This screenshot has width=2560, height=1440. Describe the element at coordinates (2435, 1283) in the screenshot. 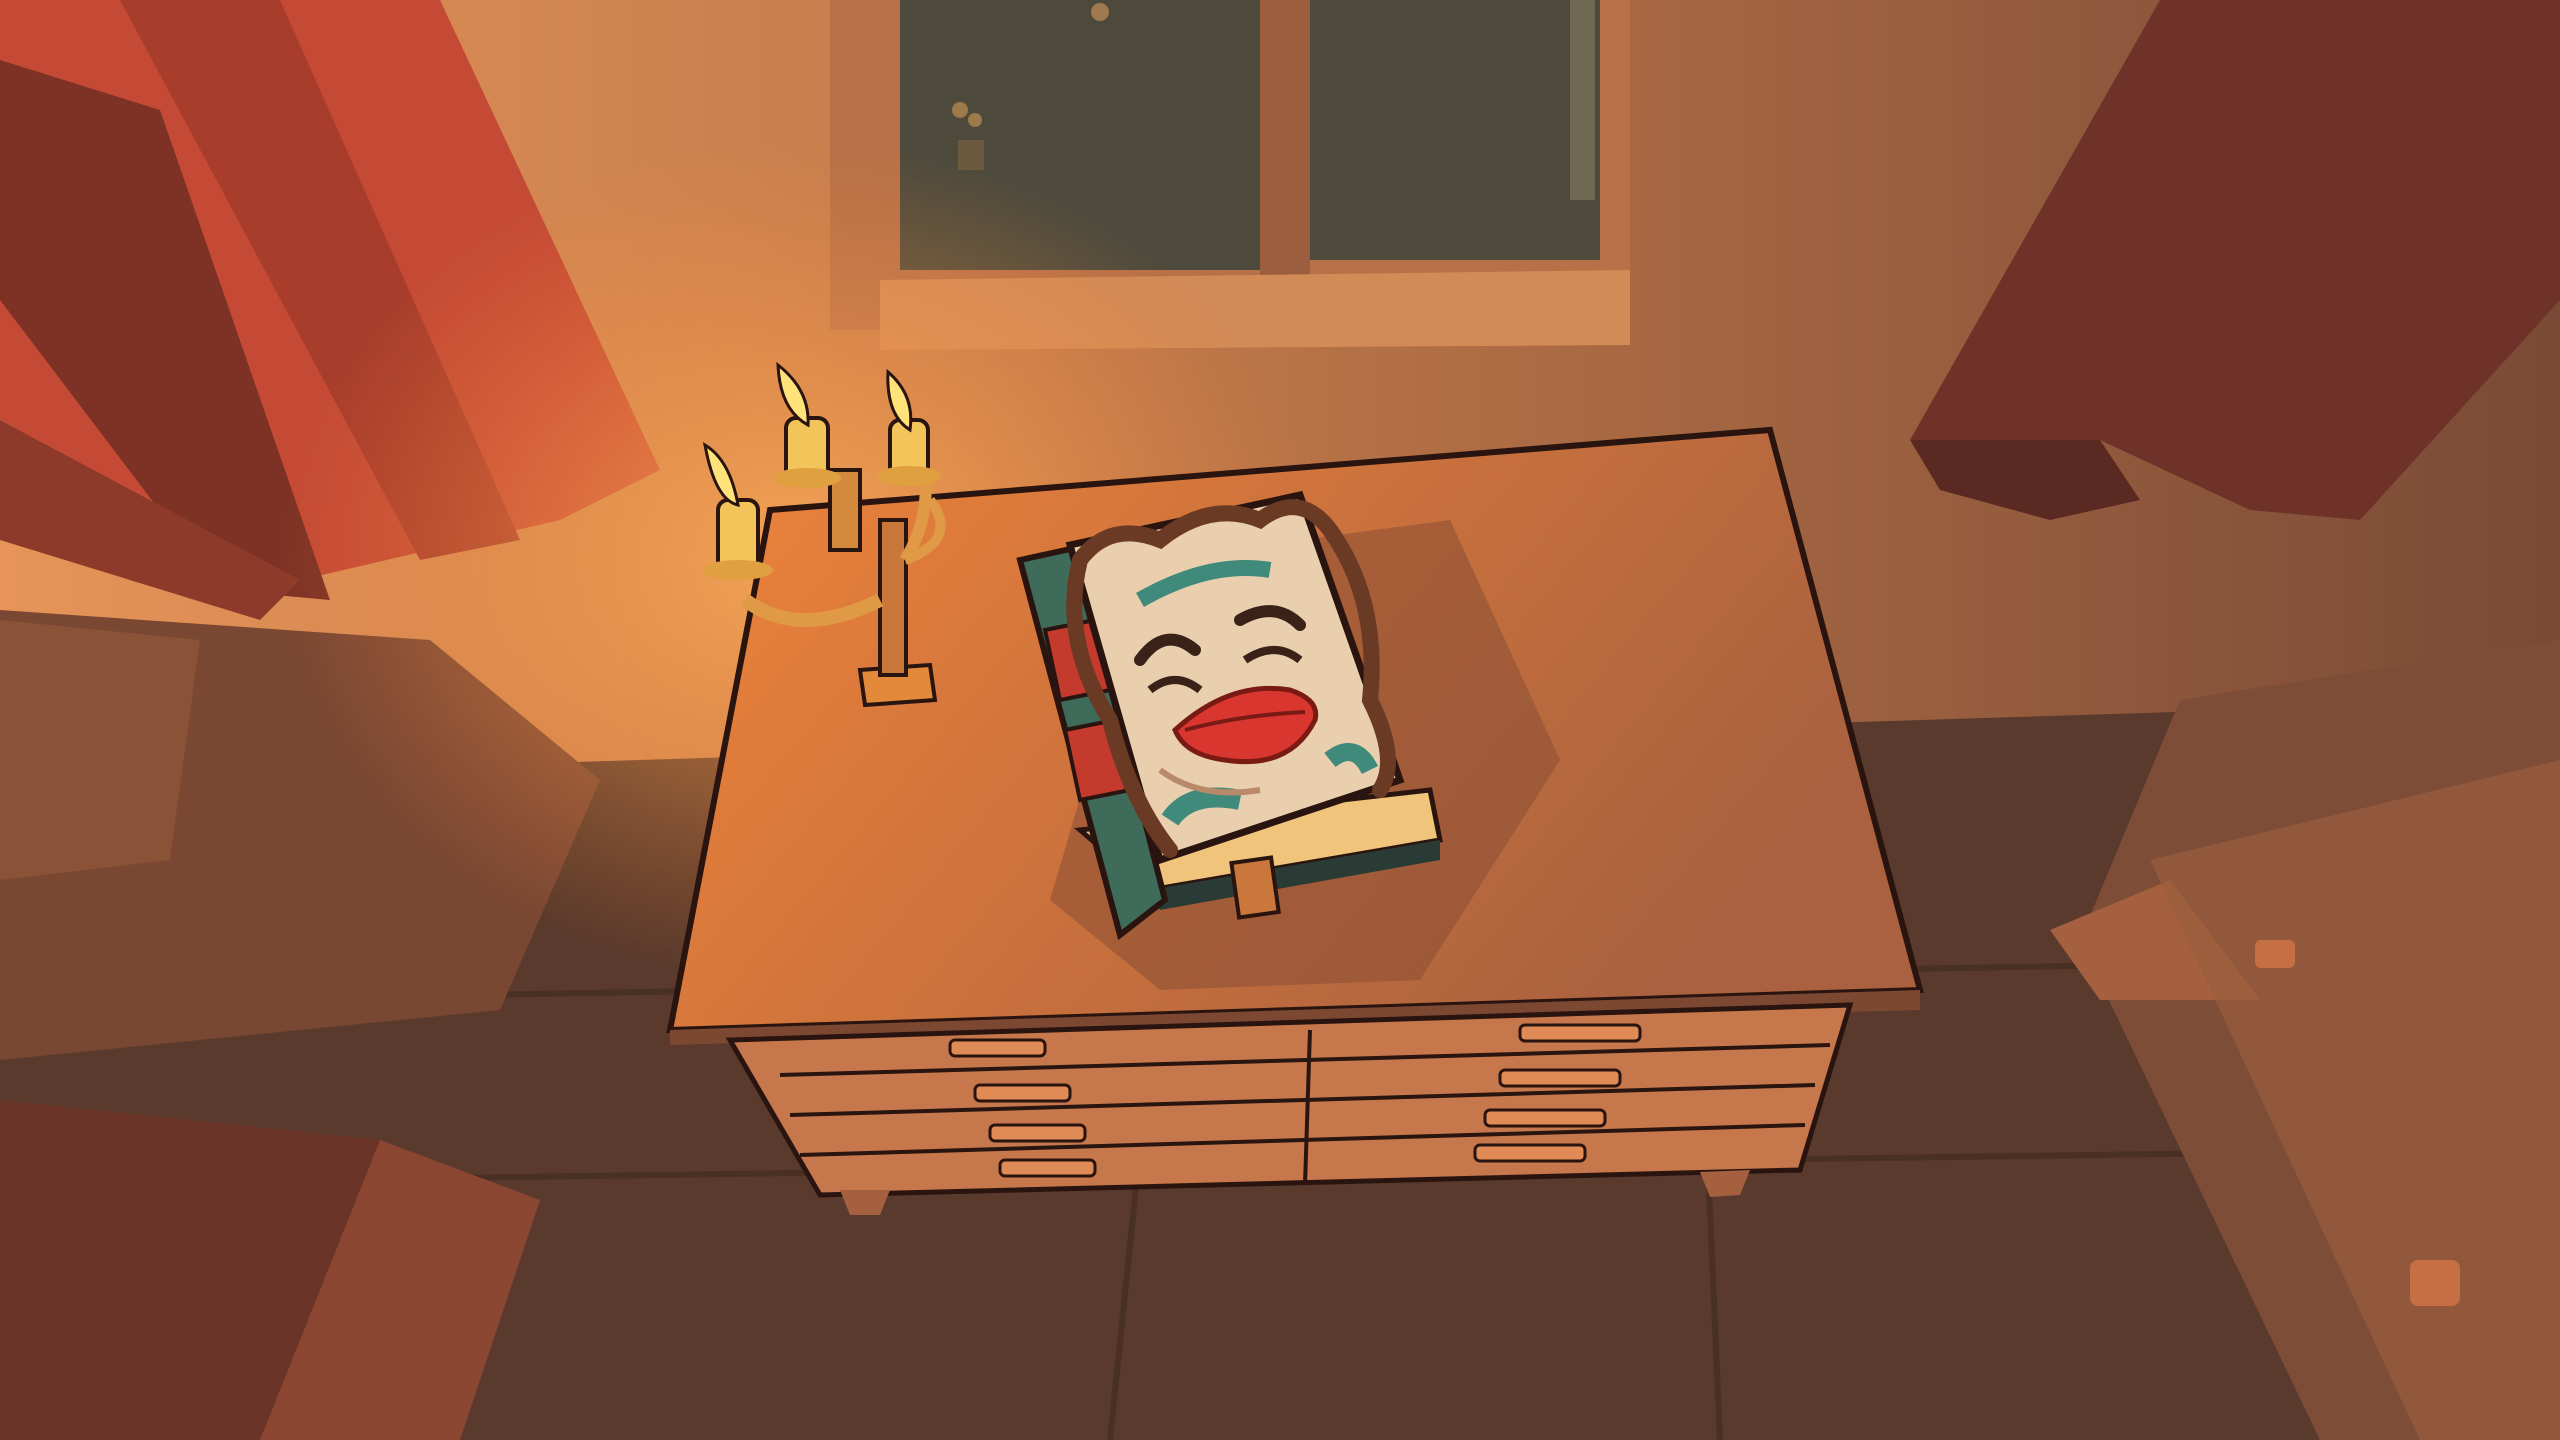

I see `wardrobe-handle-lower` at that location.